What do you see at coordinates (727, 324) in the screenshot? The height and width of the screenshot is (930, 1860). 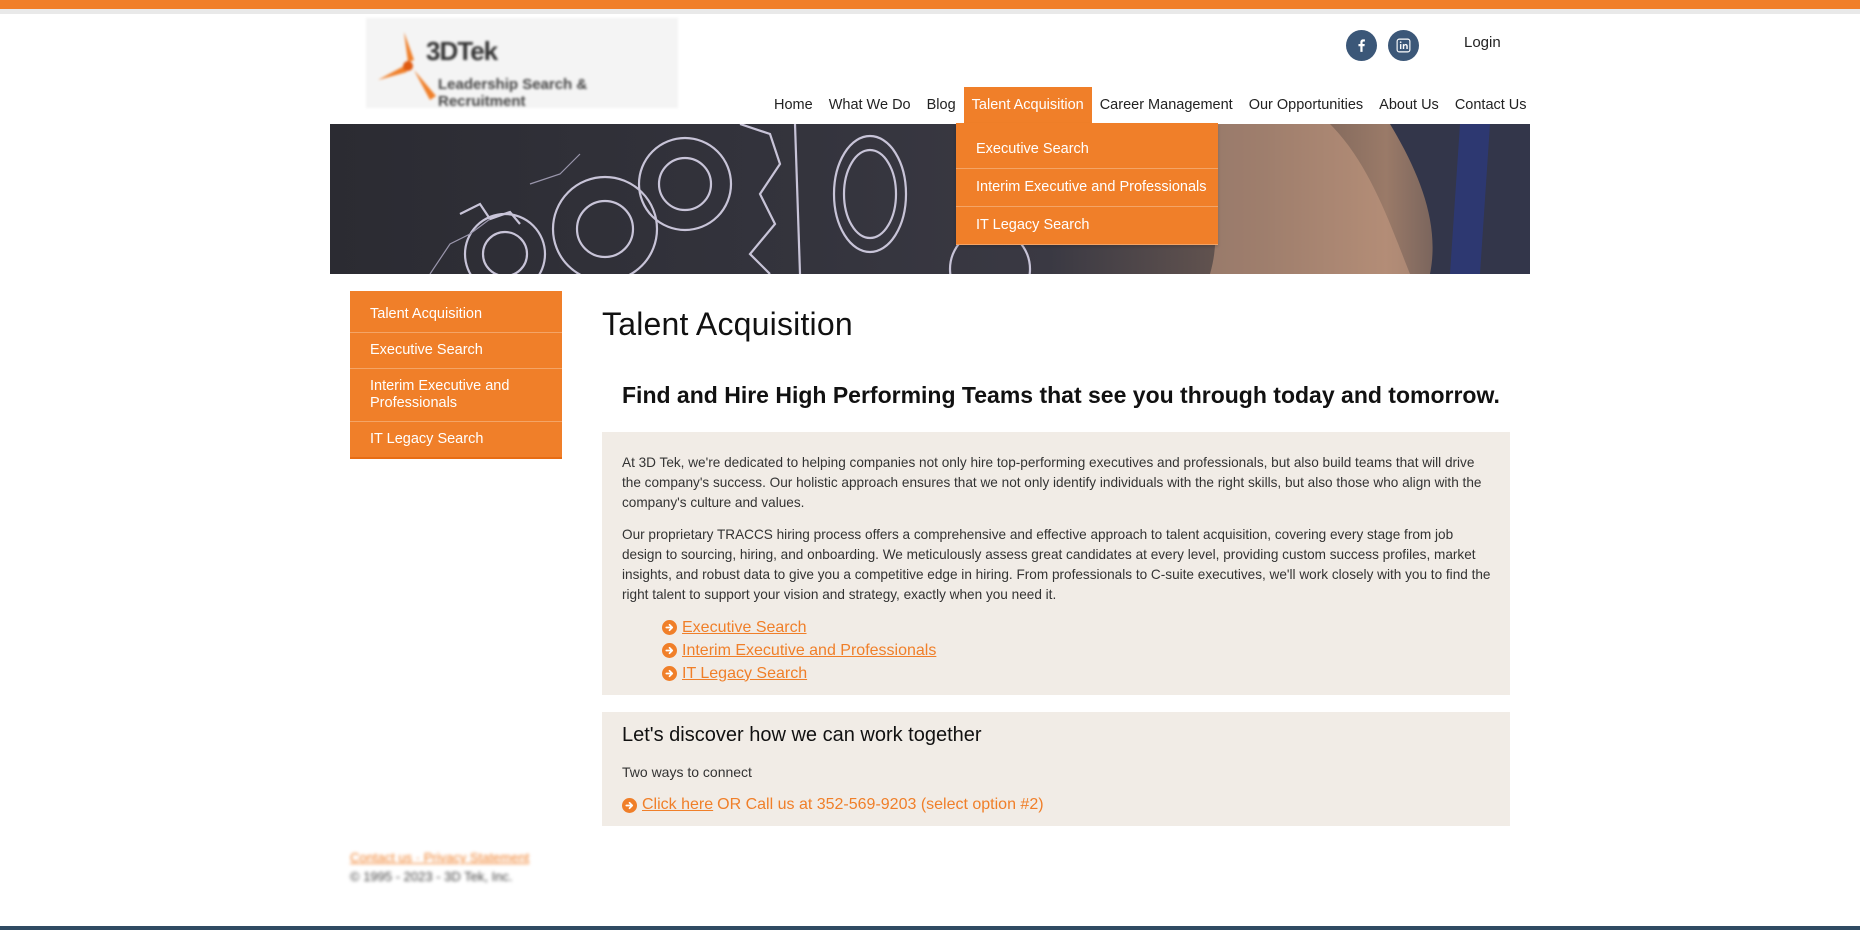 I see `page-title: Talent Acquisition` at bounding box center [727, 324].